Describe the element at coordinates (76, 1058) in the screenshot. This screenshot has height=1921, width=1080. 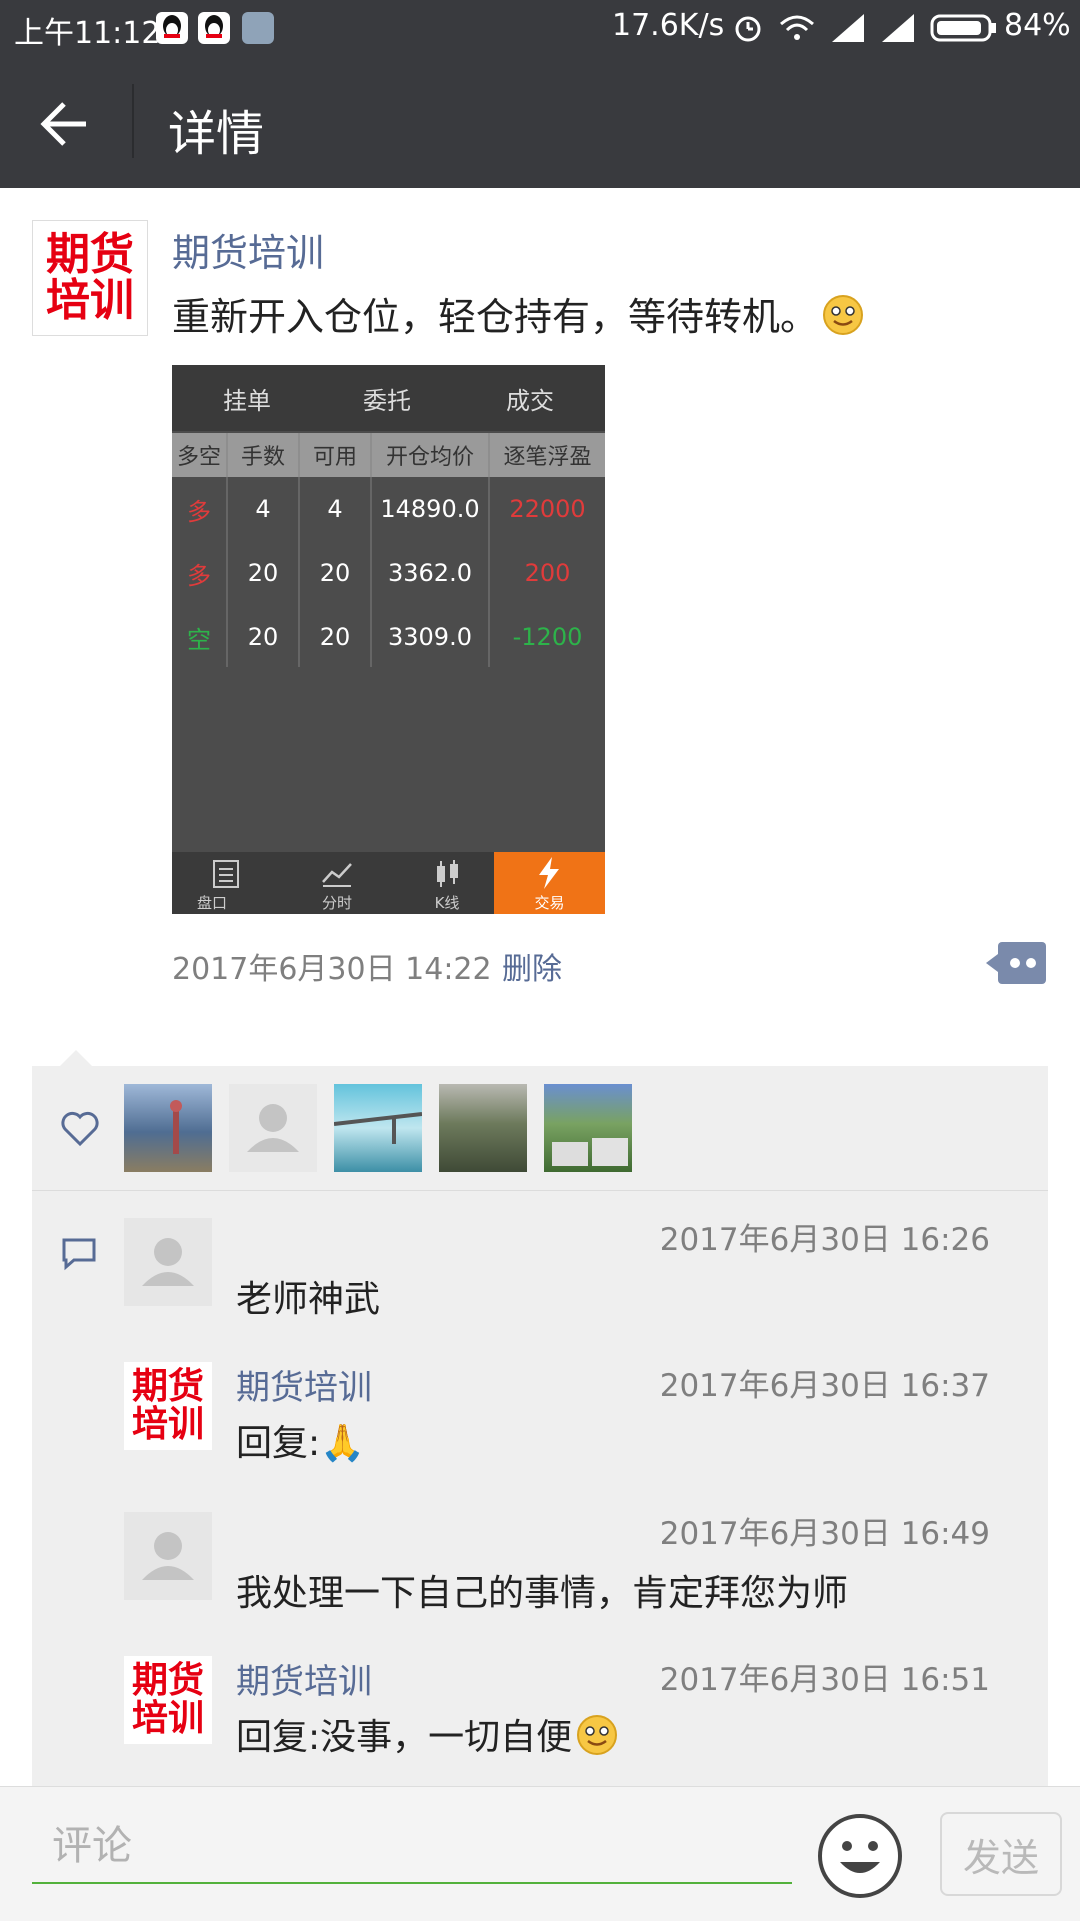
I see `panel-pointer` at that location.